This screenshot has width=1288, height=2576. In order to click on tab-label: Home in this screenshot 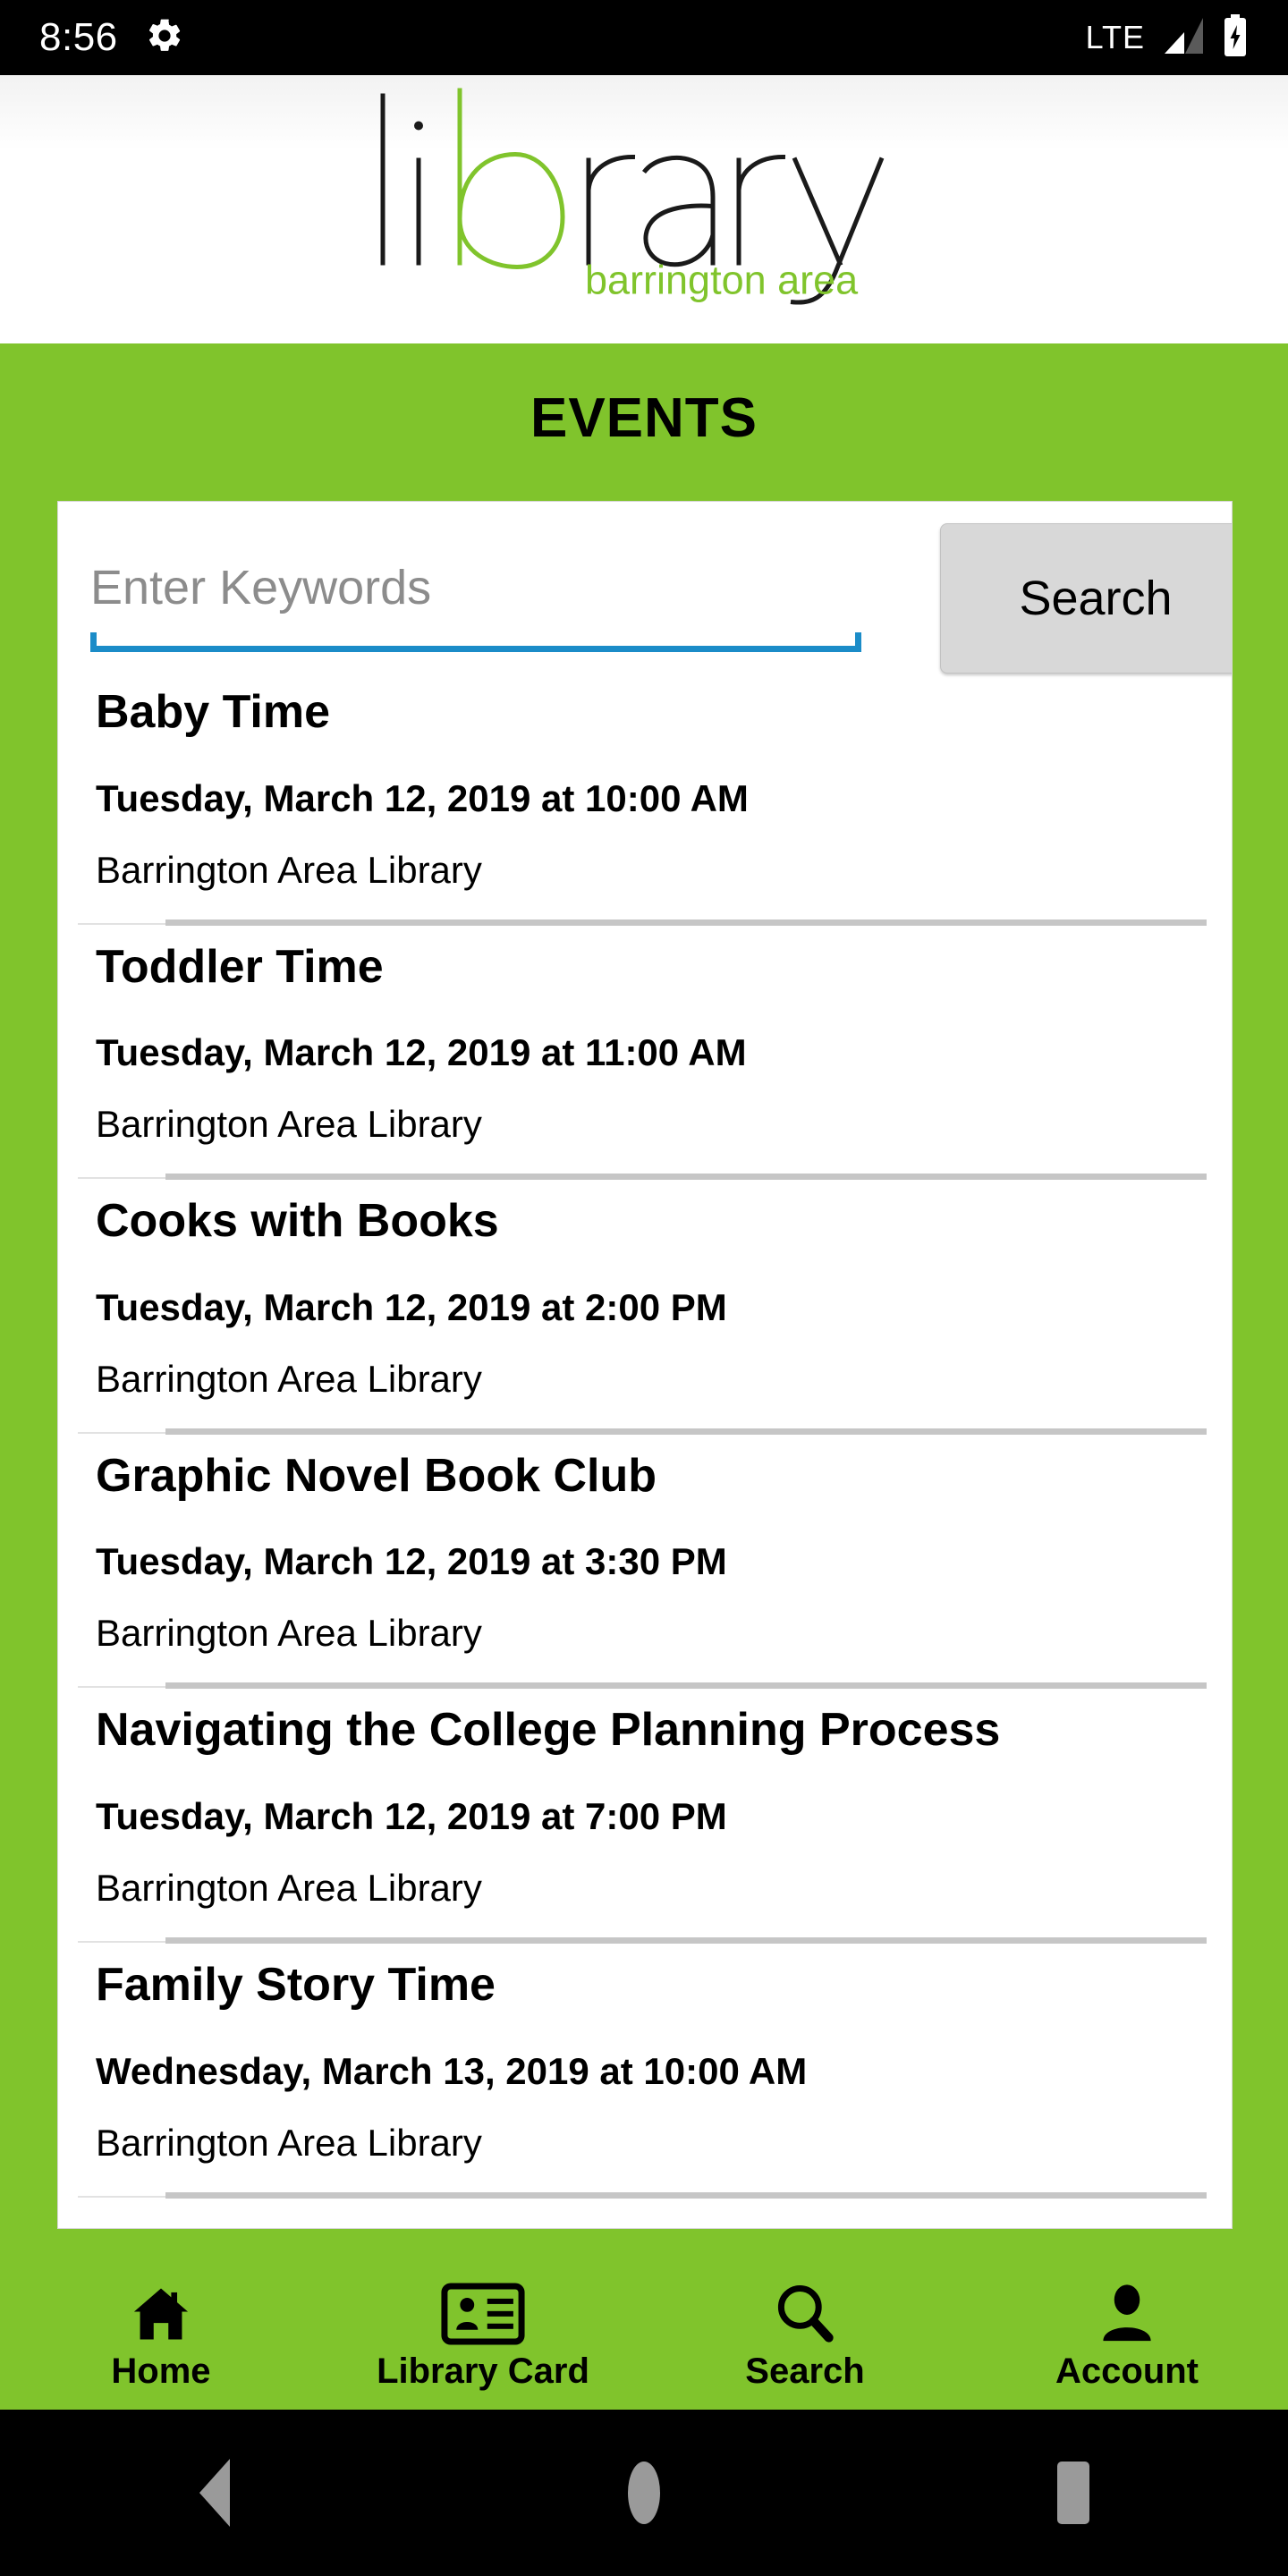, I will do `click(161, 2371)`.